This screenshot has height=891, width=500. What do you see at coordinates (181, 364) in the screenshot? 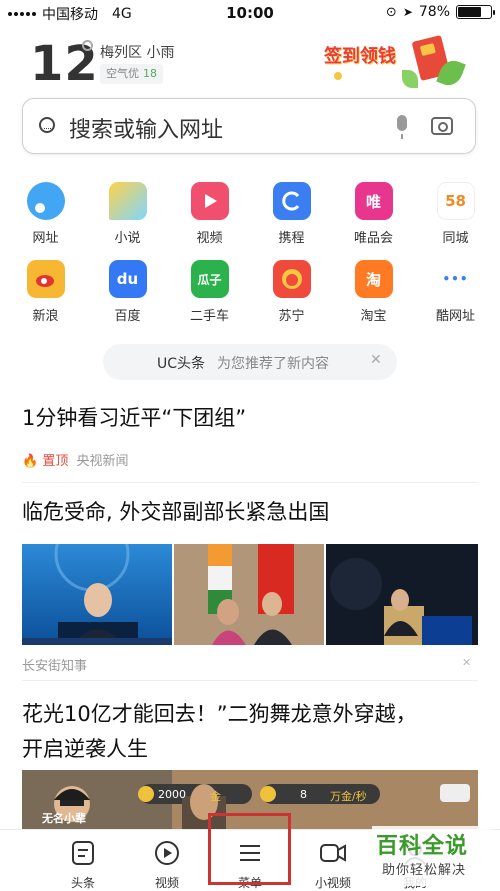
I see `notice-source: UC头条` at bounding box center [181, 364].